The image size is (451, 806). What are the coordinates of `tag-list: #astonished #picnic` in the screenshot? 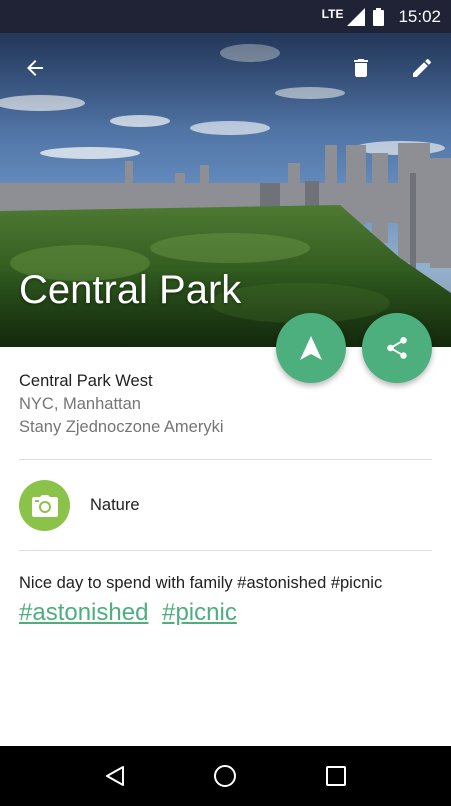 It's located at (131, 613).